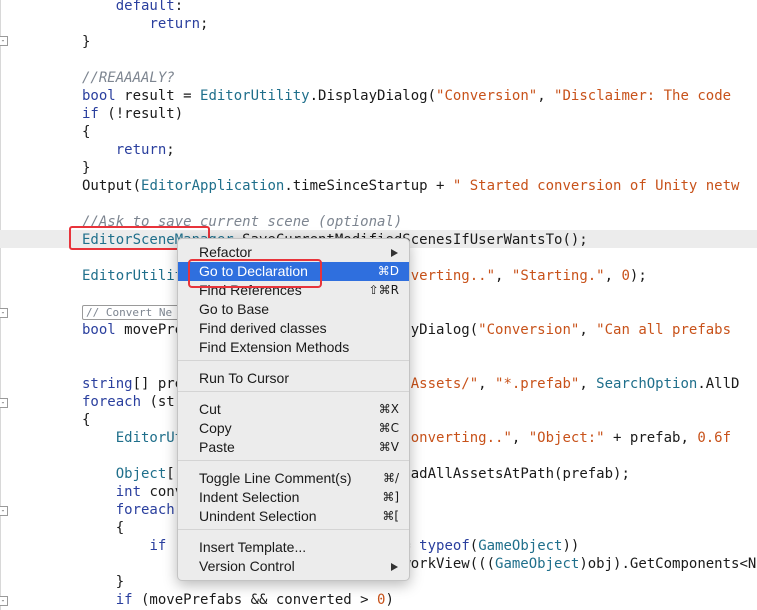  I want to click on menu-item-run-to-cursor: Run To Cursor, so click(293, 378).